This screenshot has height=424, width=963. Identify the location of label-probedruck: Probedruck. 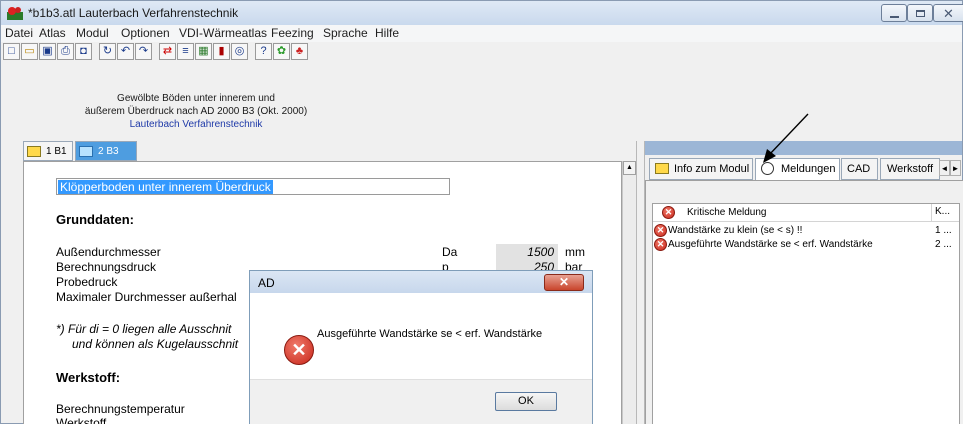
(87, 282).